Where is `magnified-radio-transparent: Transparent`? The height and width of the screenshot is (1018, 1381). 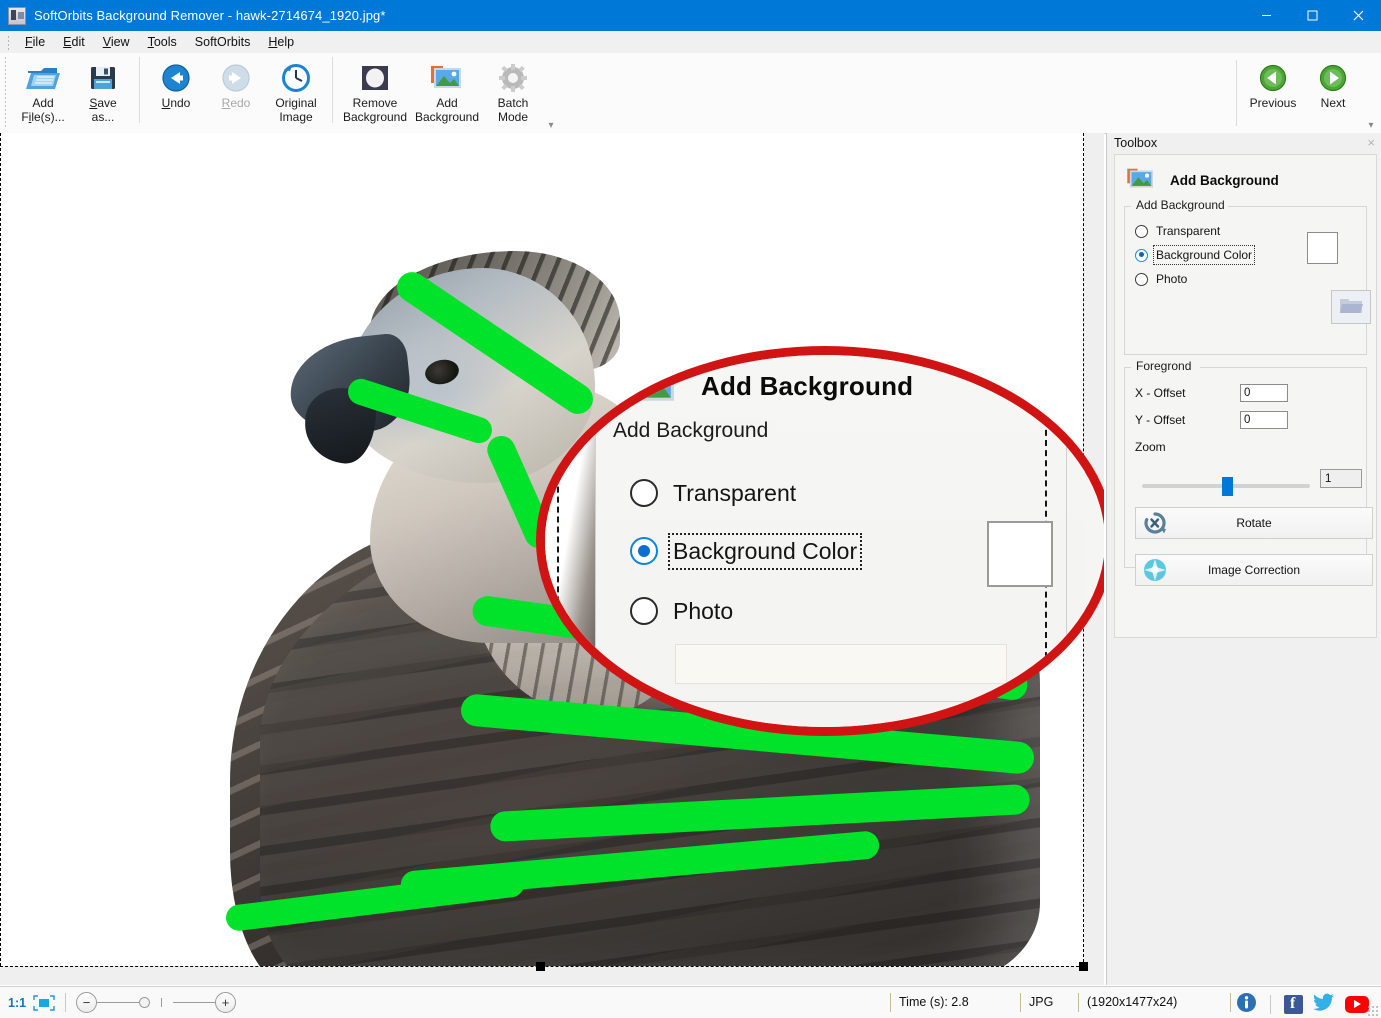
magnified-radio-transparent: Transparent is located at coordinates (713, 493).